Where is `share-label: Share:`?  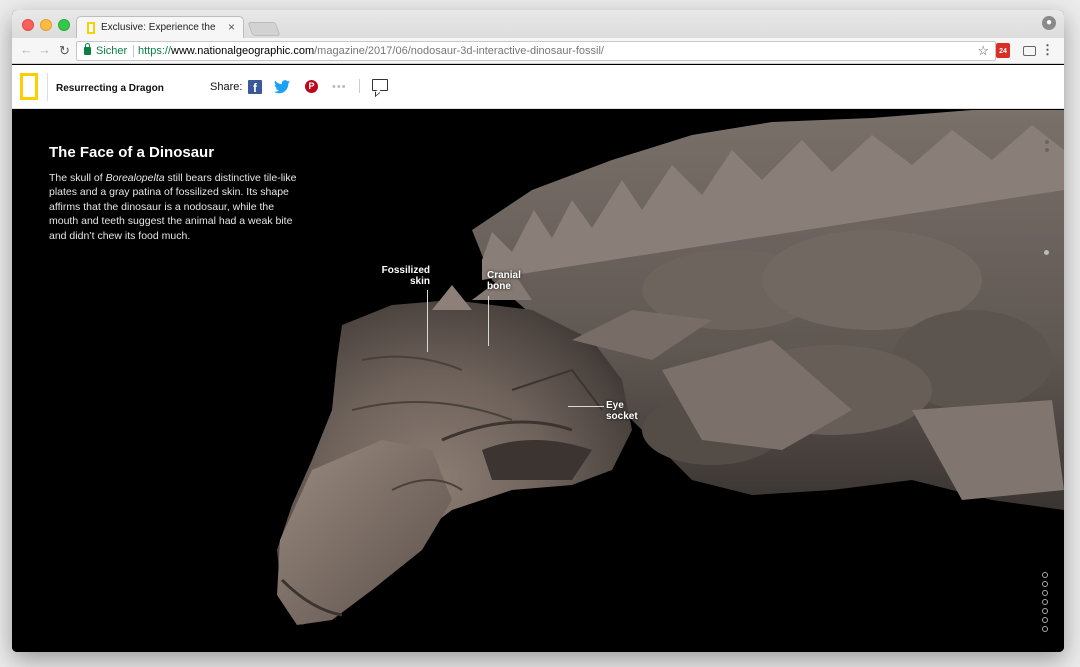 share-label: Share: is located at coordinates (226, 87).